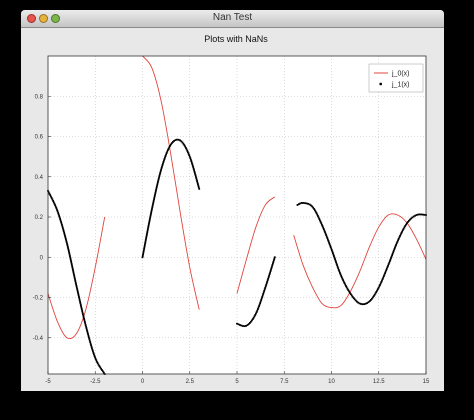  What do you see at coordinates (379, 382) in the screenshot?
I see `x-tick-label: 12.5` at bounding box center [379, 382].